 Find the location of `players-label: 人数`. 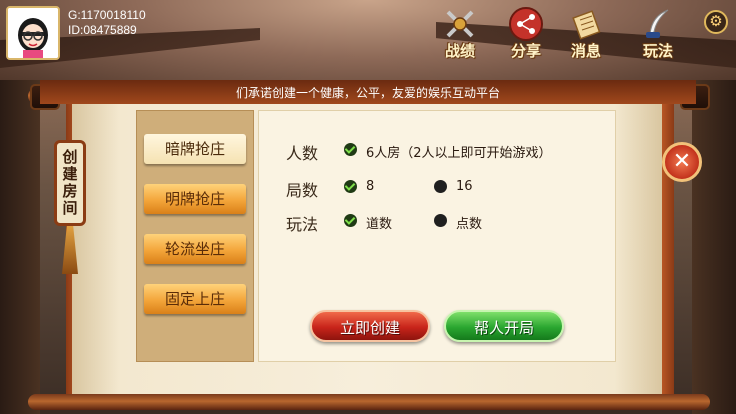

players-label: 人数 is located at coordinates (302, 153).